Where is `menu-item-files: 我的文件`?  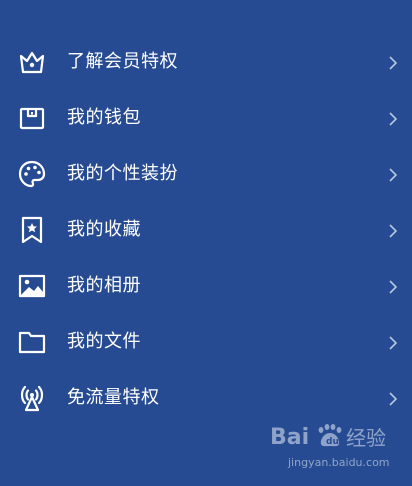 menu-item-files: 我的文件 is located at coordinates (206, 342).